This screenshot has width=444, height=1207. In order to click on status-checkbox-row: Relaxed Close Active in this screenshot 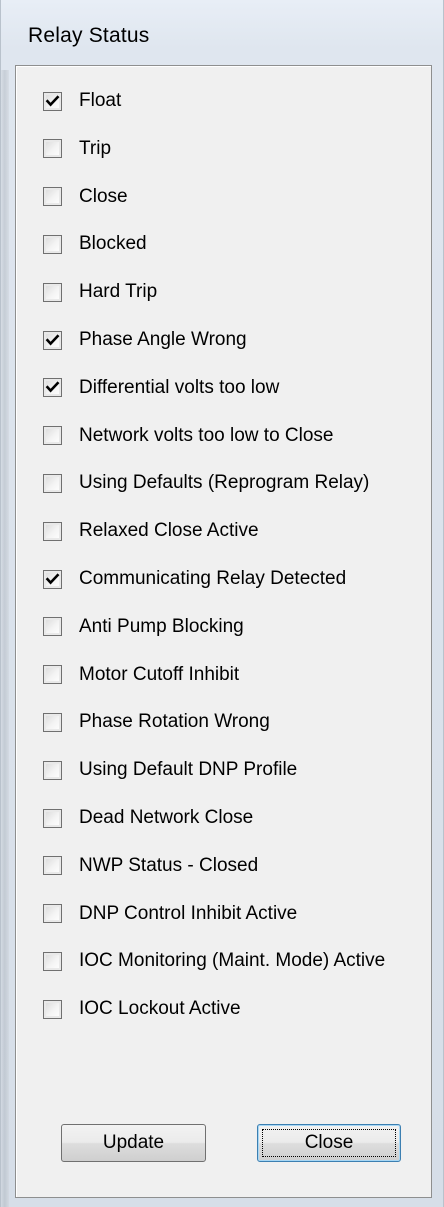, I will do `click(151, 531)`.